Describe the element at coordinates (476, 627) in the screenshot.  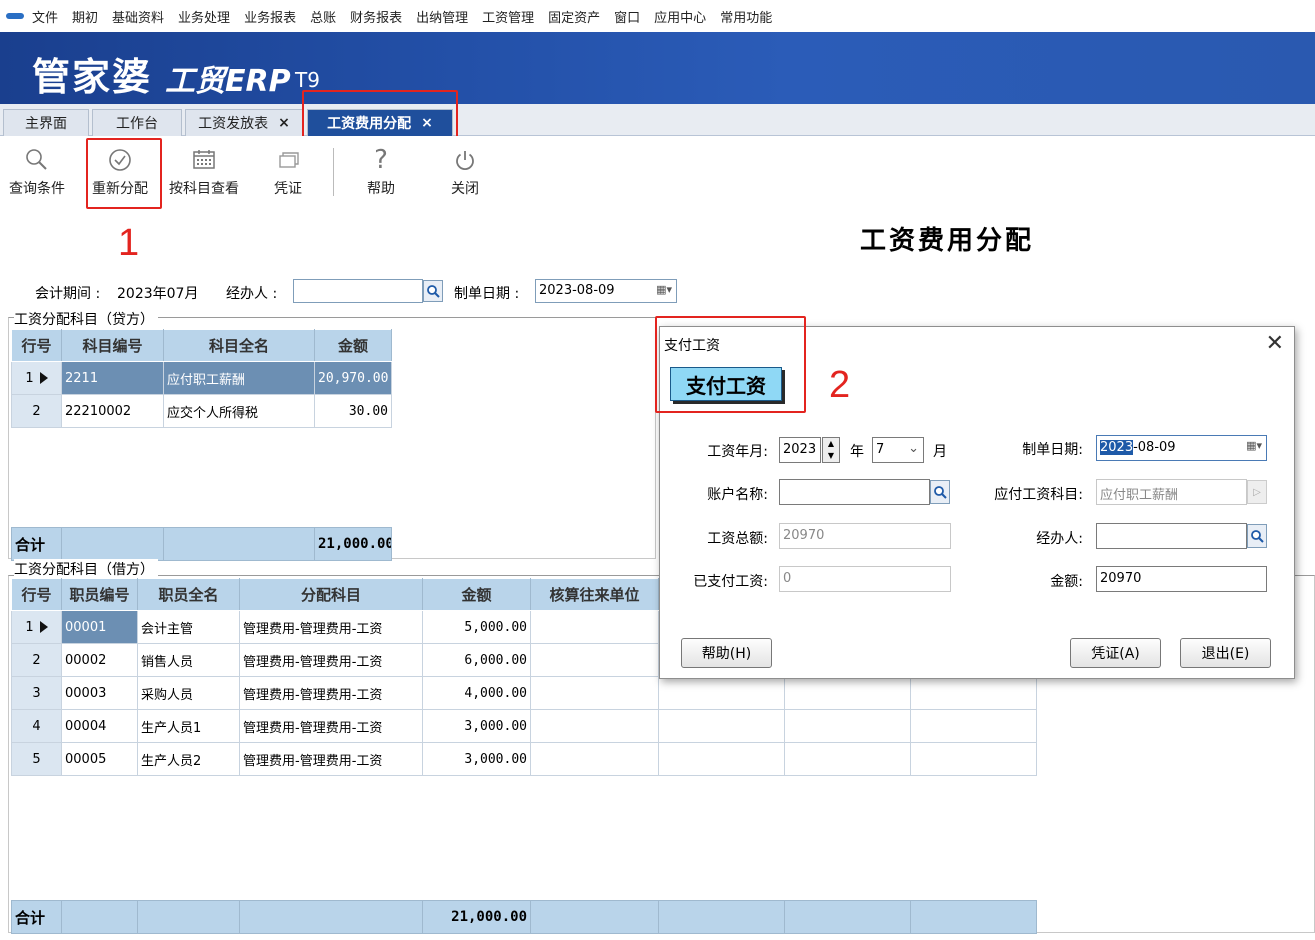
I see `amount-cell: 5,000.00` at that location.